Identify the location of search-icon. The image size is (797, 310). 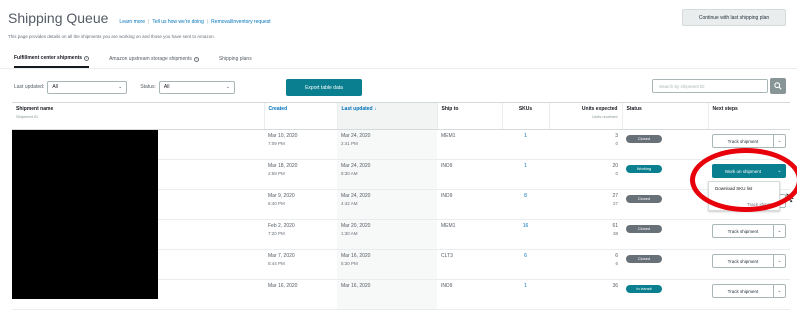
(778, 86).